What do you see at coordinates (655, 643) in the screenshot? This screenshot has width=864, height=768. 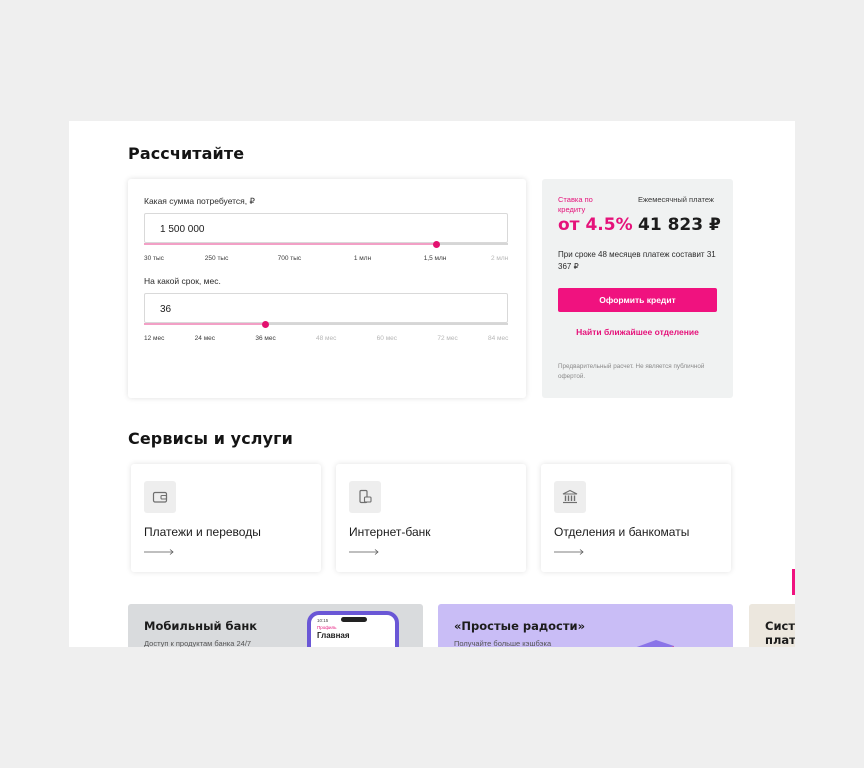 I see `cashback-illustration` at bounding box center [655, 643].